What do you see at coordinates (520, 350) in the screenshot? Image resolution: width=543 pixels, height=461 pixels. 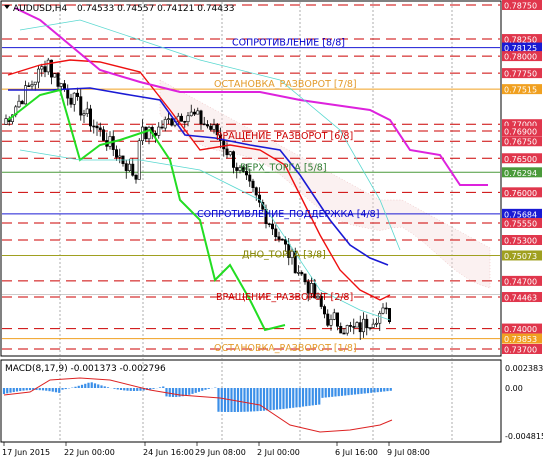 I see `price-tag-value: 0.73700` at bounding box center [520, 350].